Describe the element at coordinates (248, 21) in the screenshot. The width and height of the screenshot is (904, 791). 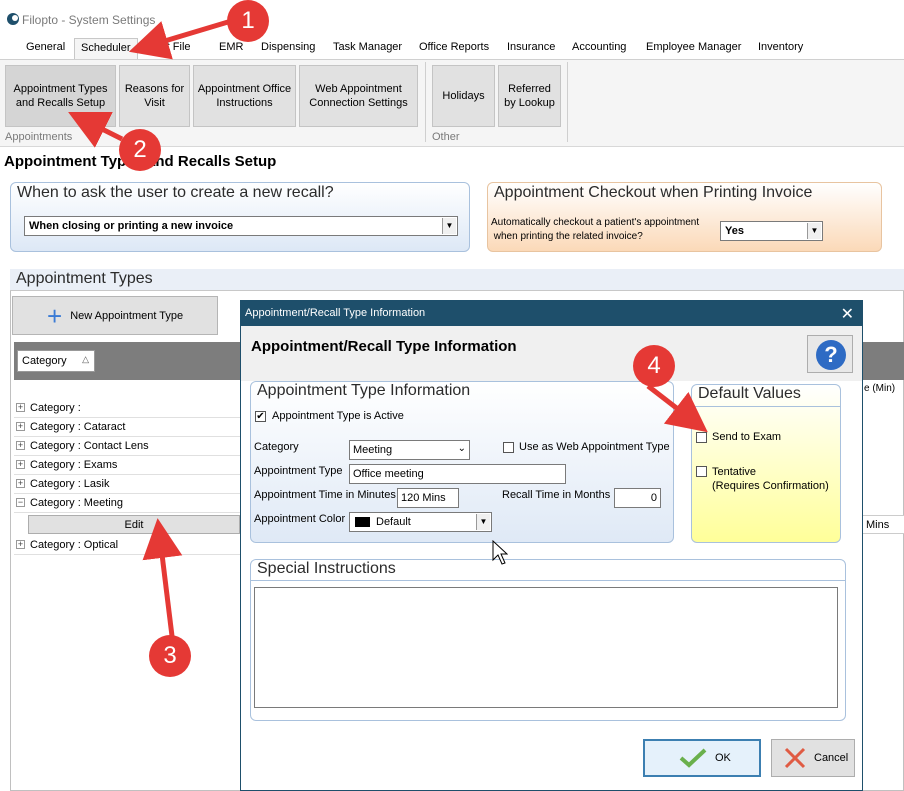
I see `step-badge-1: 1` at that location.